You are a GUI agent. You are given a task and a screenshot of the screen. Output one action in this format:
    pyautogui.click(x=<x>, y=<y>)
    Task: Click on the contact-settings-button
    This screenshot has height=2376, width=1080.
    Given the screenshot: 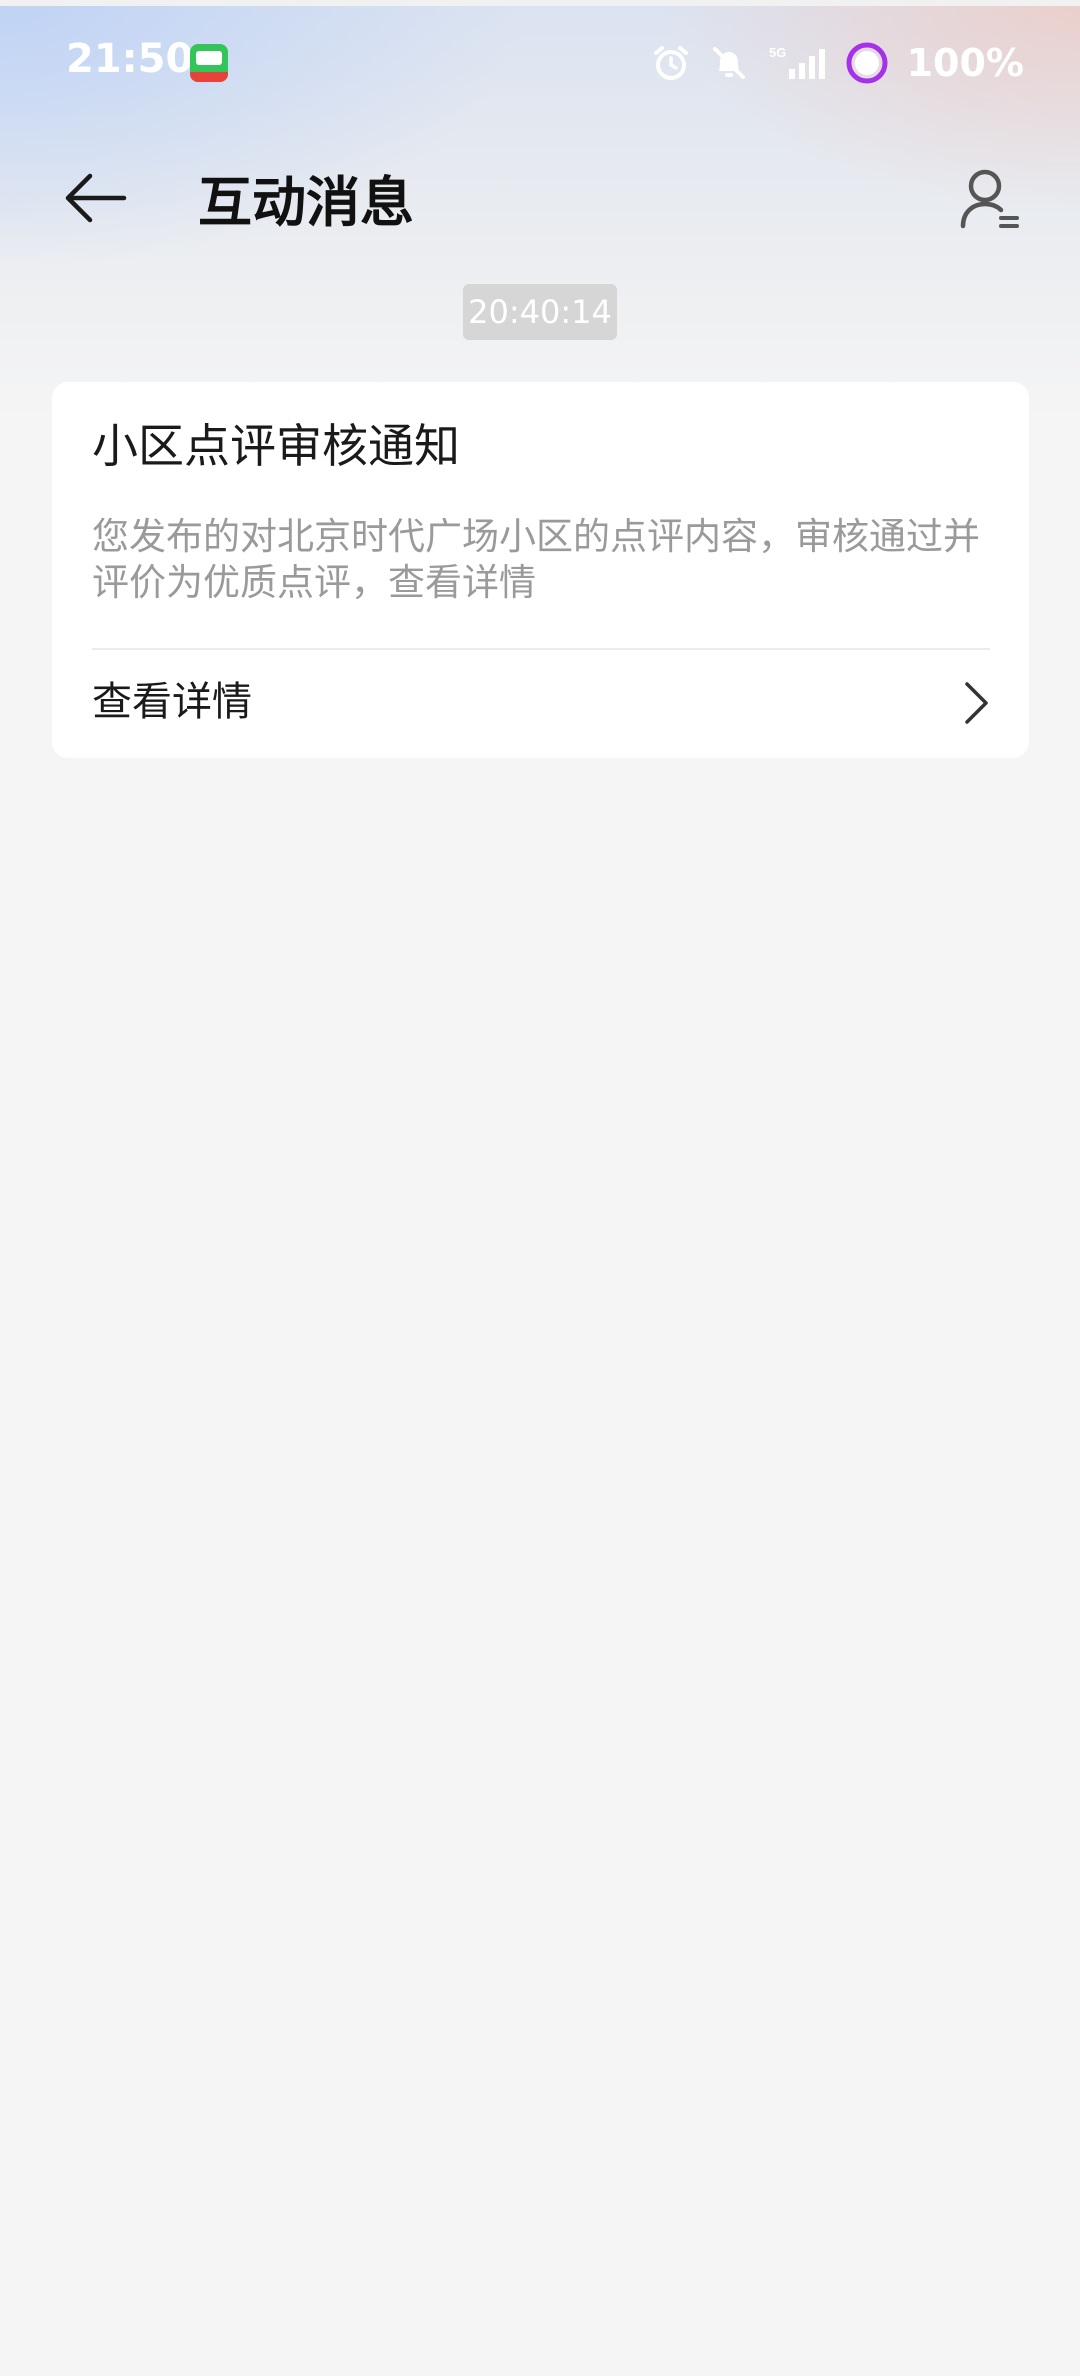 What is the action you would take?
    pyautogui.click(x=989, y=201)
    